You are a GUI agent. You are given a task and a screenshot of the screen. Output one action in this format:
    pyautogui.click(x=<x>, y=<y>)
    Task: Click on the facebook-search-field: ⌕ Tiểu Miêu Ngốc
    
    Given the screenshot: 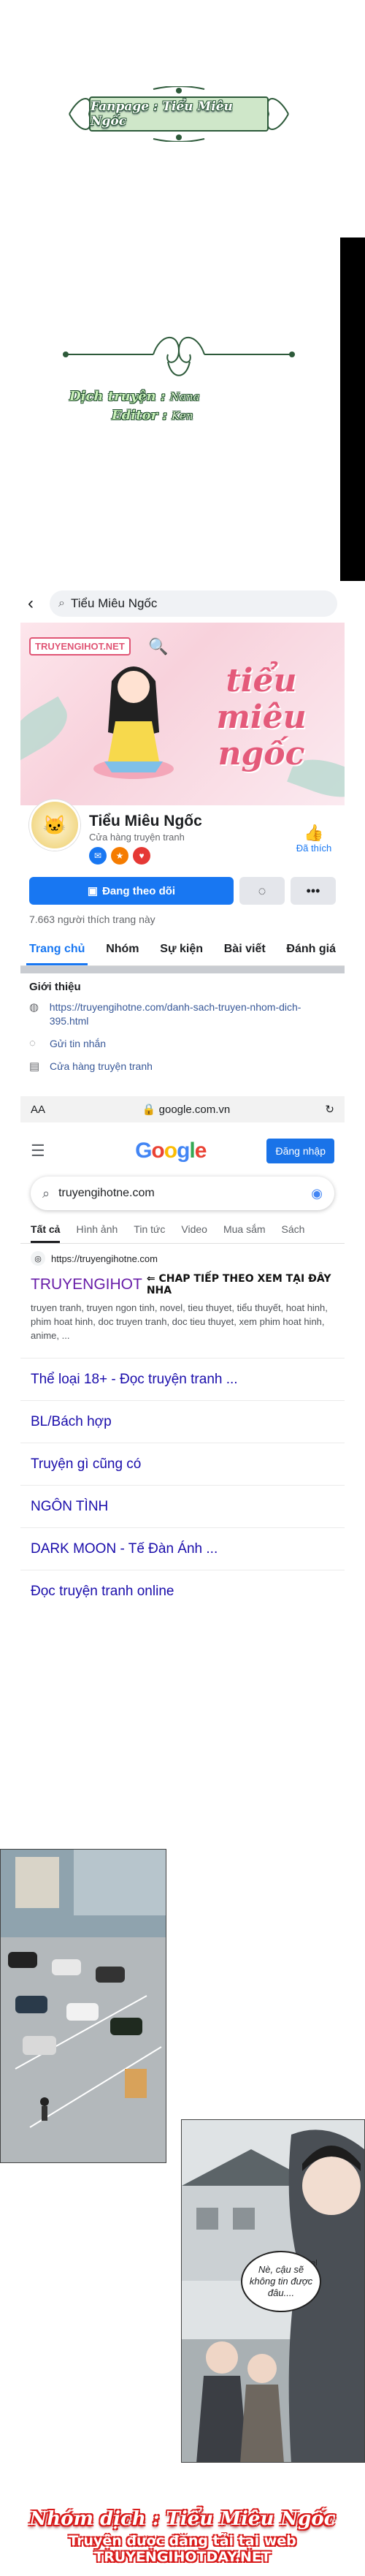 What is the action you would take?
    pyautogui.click(x=193, y=603)
    